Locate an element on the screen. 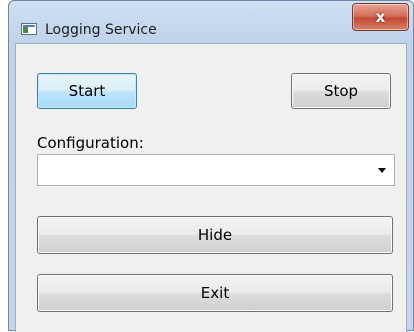 This screenshot has height=332, width=414. close-icon: x is located at coordinates (380, 17).